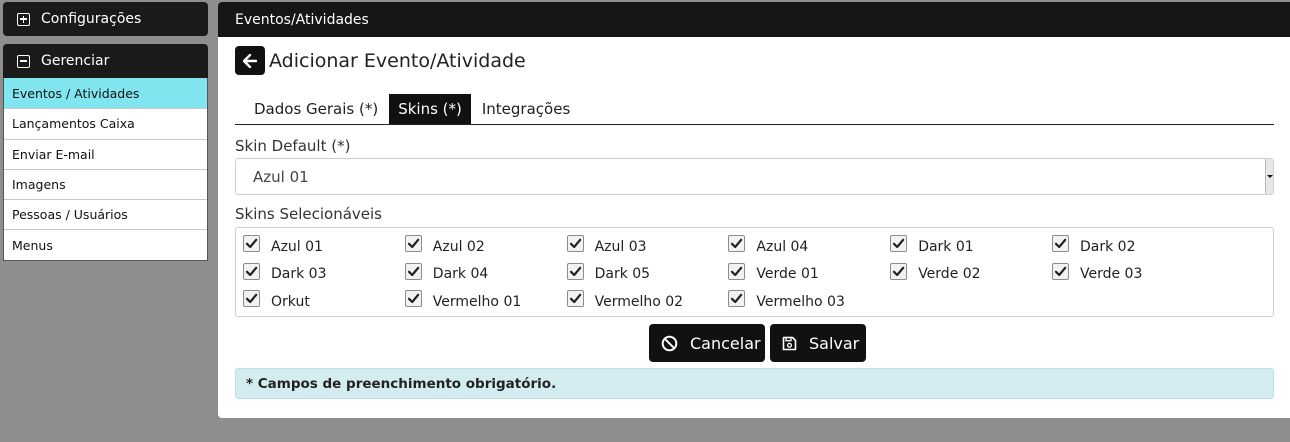 The height and width of the screenshot is (442, 1290). Describe the element at coordinates (669, 343) in the screenshot. I see `ban-icon` at that location.